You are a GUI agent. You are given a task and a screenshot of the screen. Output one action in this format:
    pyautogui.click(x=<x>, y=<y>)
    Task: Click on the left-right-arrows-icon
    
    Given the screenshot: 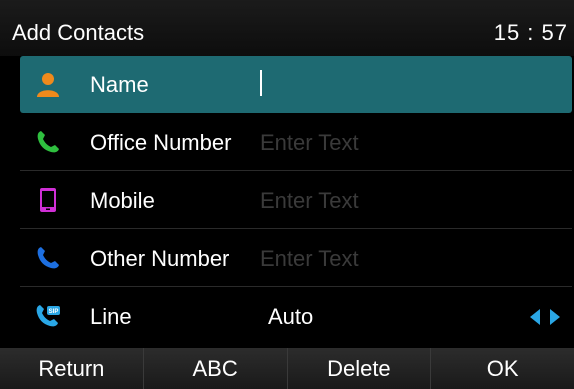 What is the action you would take?
    pyautogui.click(x=545, y=317)
    